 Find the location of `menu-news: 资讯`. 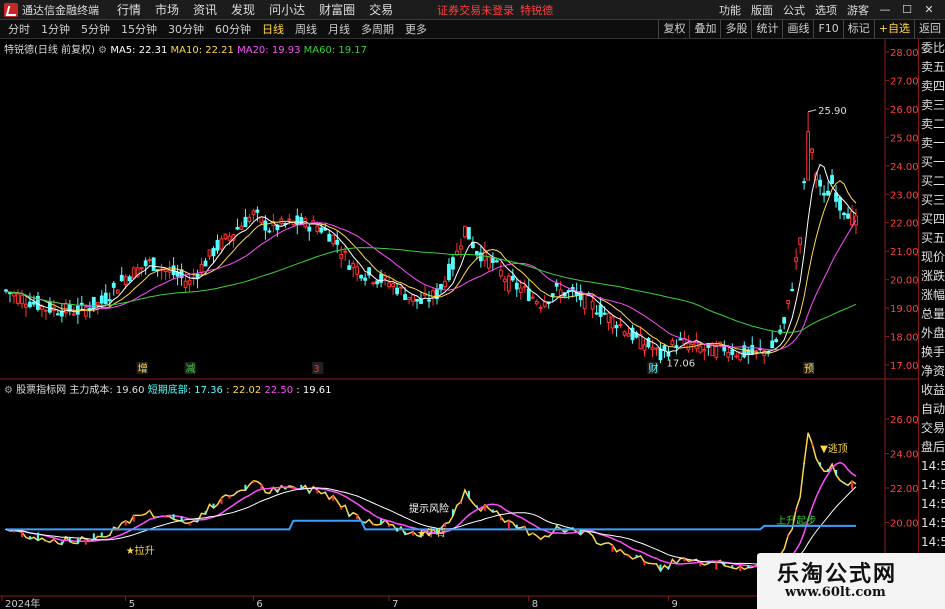

menu-news: 资讯 is located at coordinates (205, 9).